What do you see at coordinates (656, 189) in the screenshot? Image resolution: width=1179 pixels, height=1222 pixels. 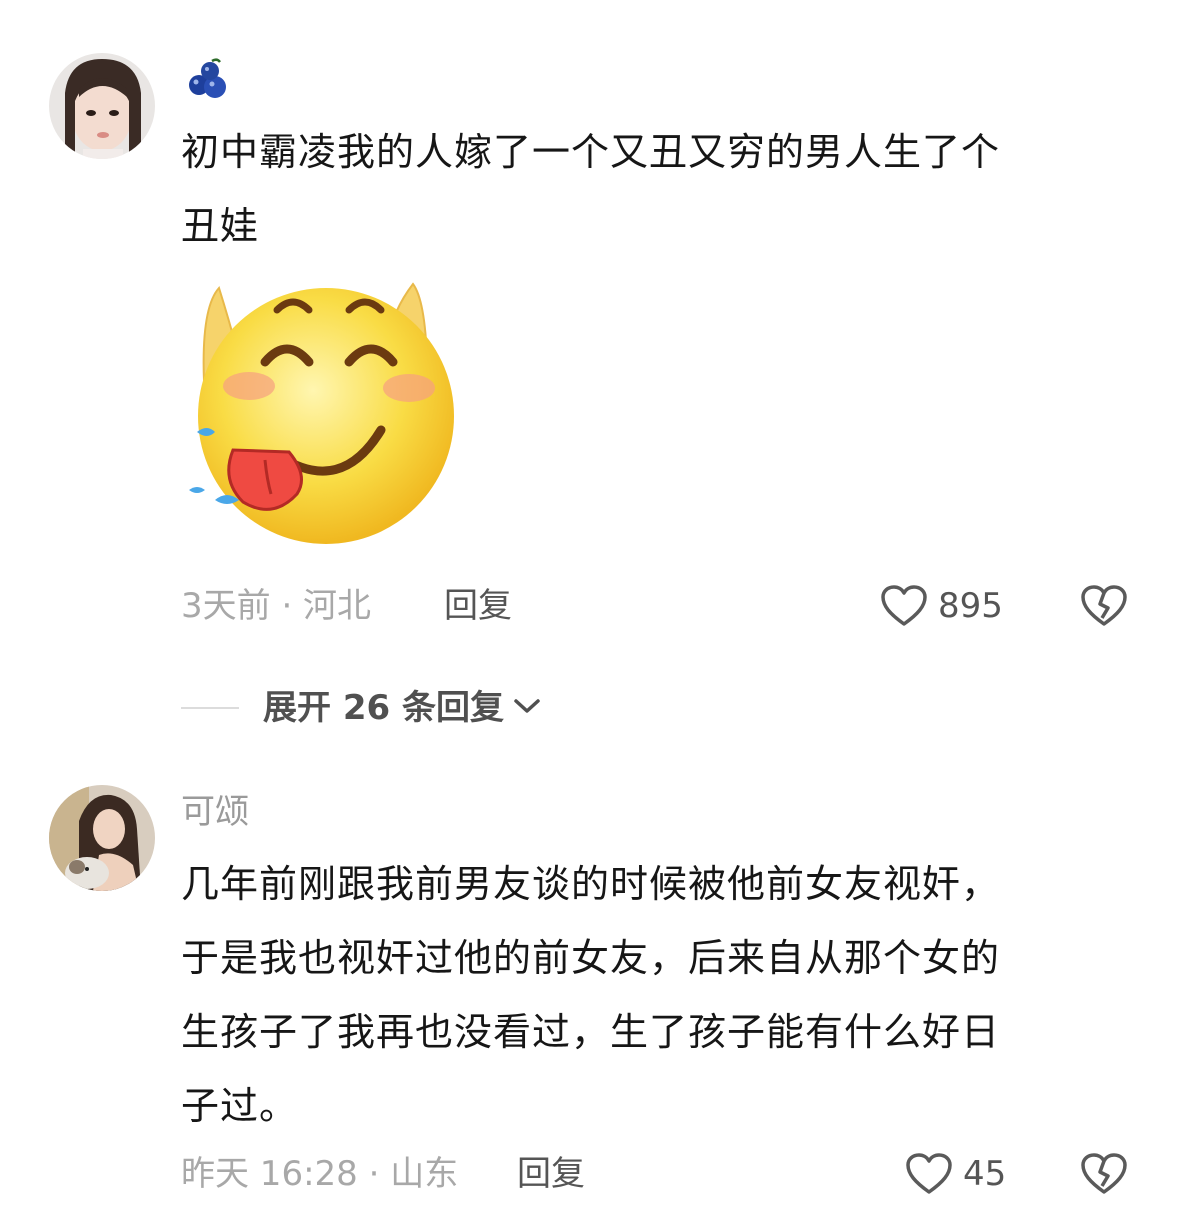 I see `comment-text: 初中霸凌我的人嫁了一个又丑又穷的男人生了个 丑娃` at bounding box center [656, 189].